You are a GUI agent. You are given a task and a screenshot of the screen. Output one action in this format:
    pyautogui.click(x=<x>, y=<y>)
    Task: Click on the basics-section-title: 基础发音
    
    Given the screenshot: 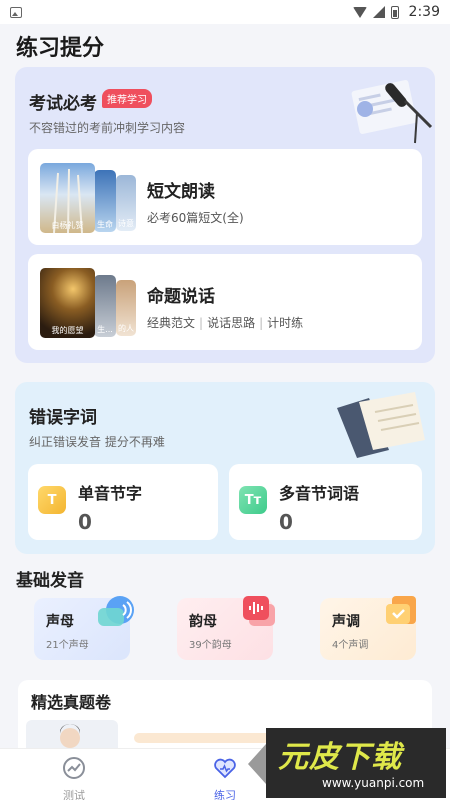 What is the action you would take?
    pyautogui.click(x=50, y=581)
    